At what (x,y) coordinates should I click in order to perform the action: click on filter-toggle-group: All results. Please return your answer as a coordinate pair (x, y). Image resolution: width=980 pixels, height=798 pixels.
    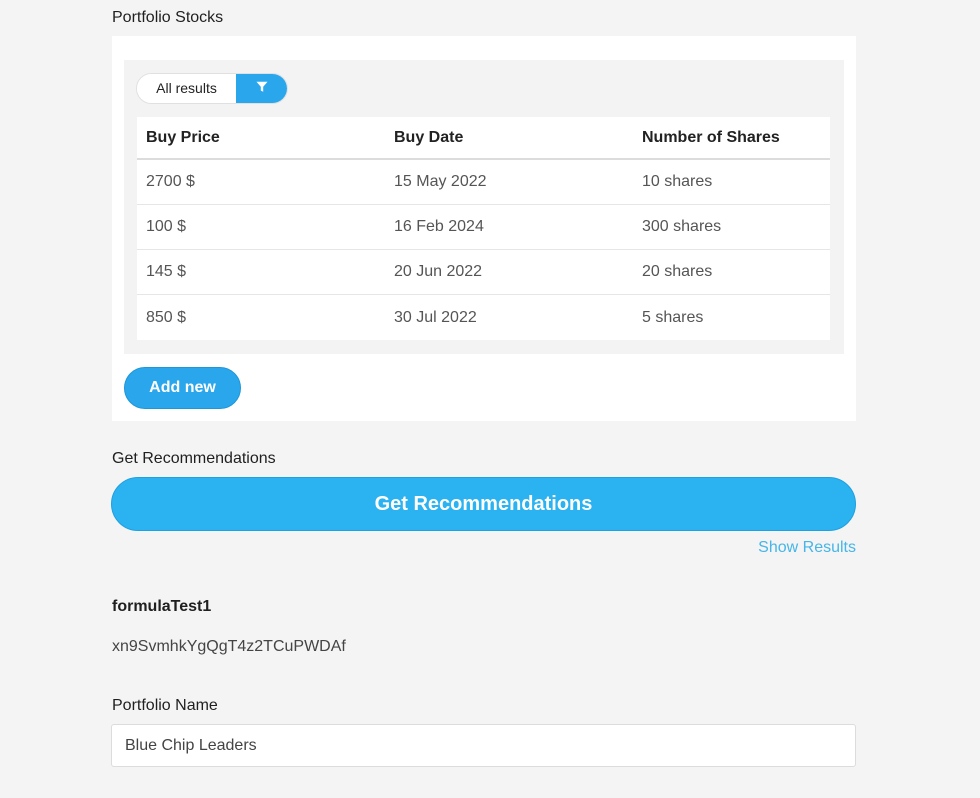
    Looking at the image, I should click on (212, 88).